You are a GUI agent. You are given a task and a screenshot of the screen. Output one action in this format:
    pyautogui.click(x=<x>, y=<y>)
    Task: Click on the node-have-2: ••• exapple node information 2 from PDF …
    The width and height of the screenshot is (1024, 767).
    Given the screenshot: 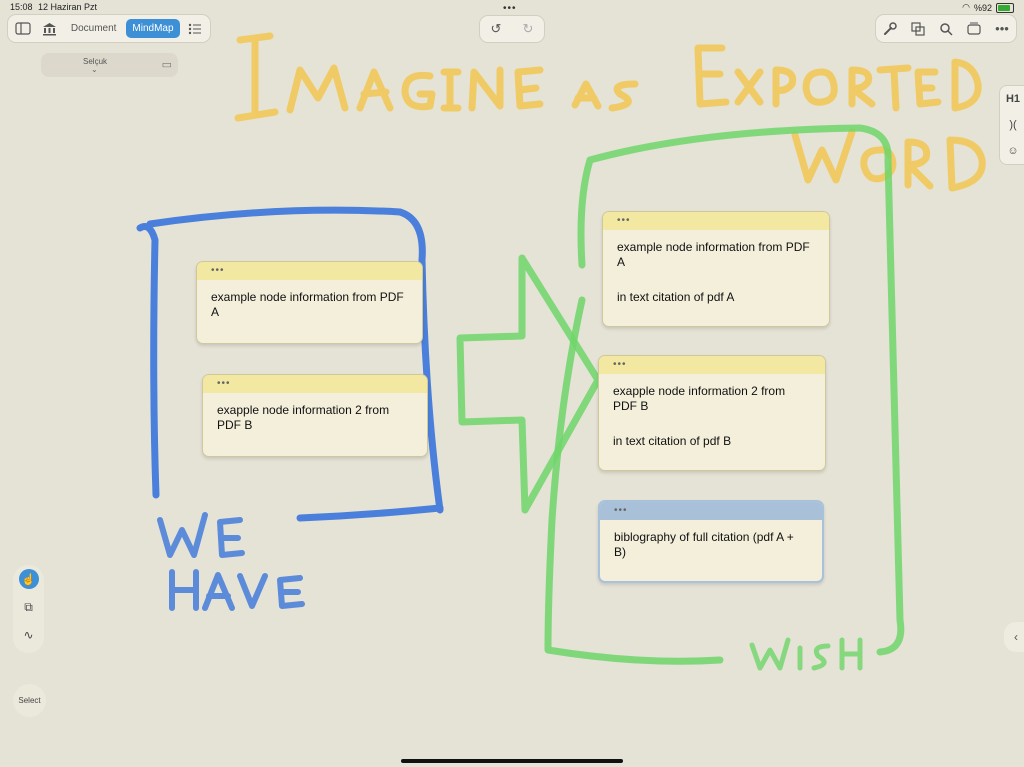 What is the action you would take?
    pyautogui.click(x=315, y=415)
    